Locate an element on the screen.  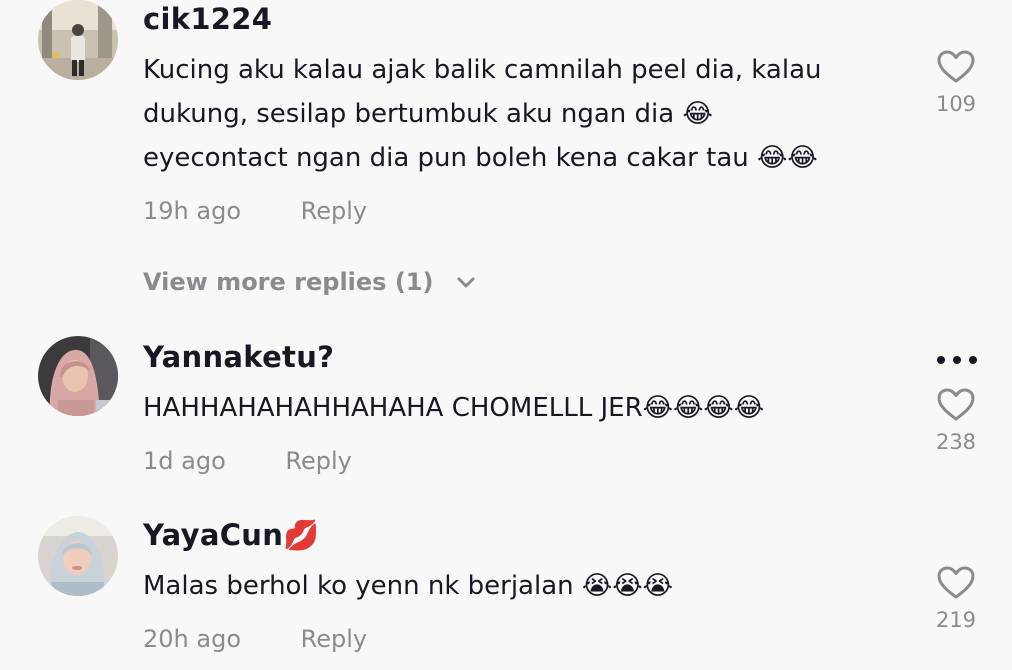
view-more-replies: View more replies (1) is located at coordinates (309, 282).